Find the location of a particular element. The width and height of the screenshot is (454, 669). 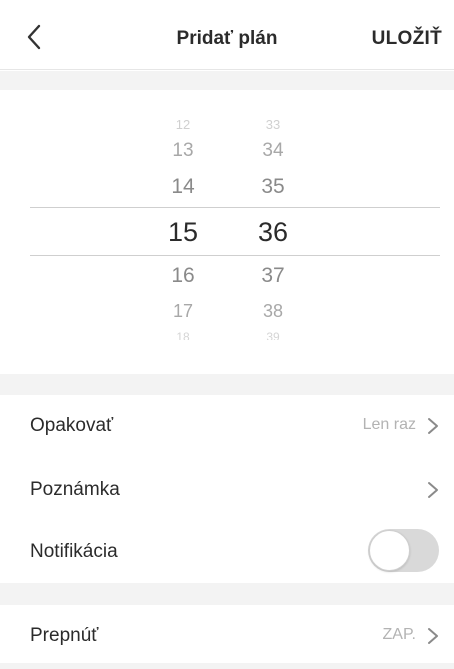

notification-label: Notifikácia is located at coordinates (74, 551).